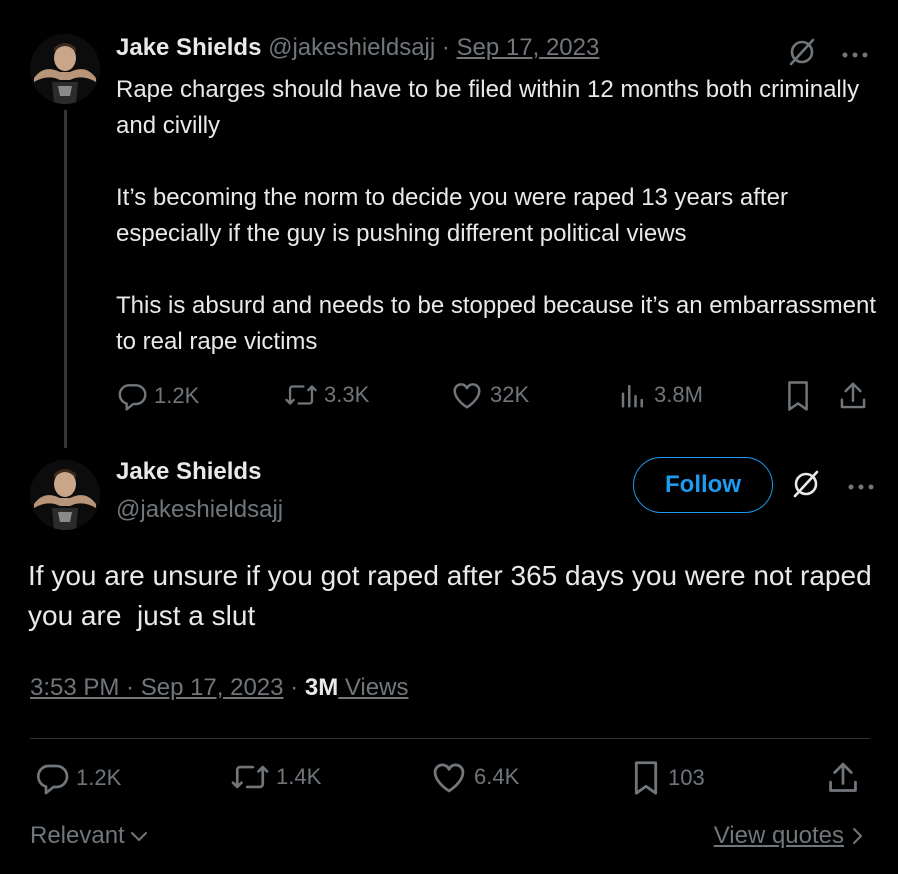 Image resolution: width=898 pixels, height=874 pixels. What do you see at coordinates (65, 279) in the screenshot?
I see `thread-connector-line` at bounding box center [65, 279].